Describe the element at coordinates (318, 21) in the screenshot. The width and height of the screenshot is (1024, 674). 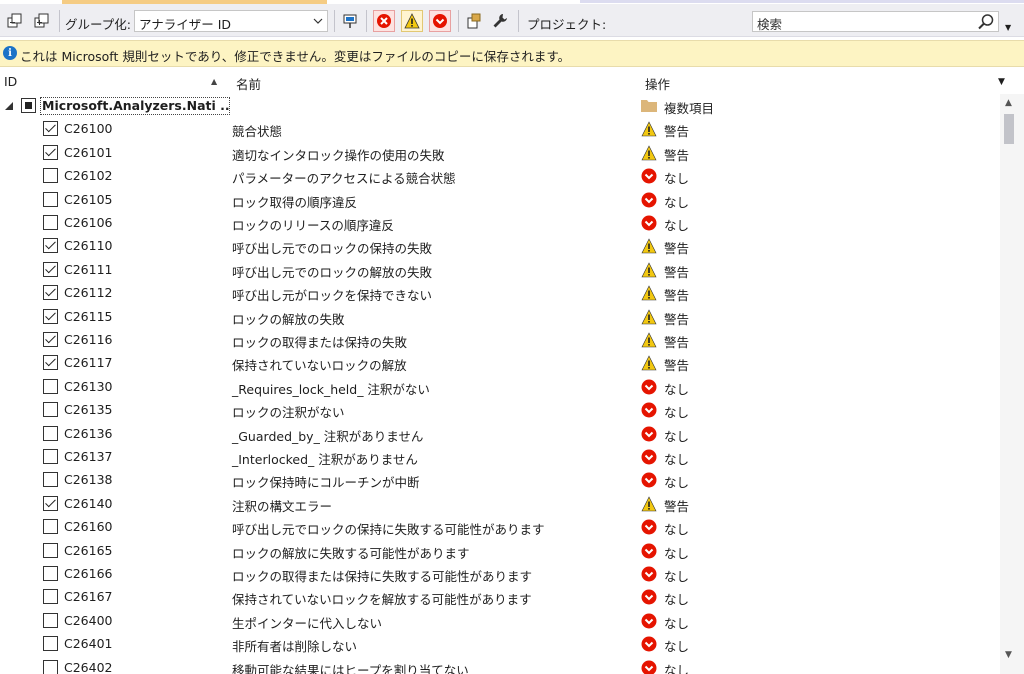
I see `chevron-down-icon` at that location.